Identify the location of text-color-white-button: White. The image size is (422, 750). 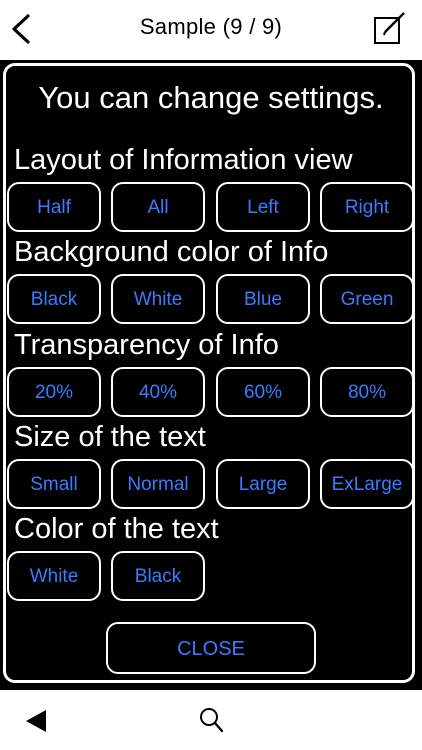
(54, 576).